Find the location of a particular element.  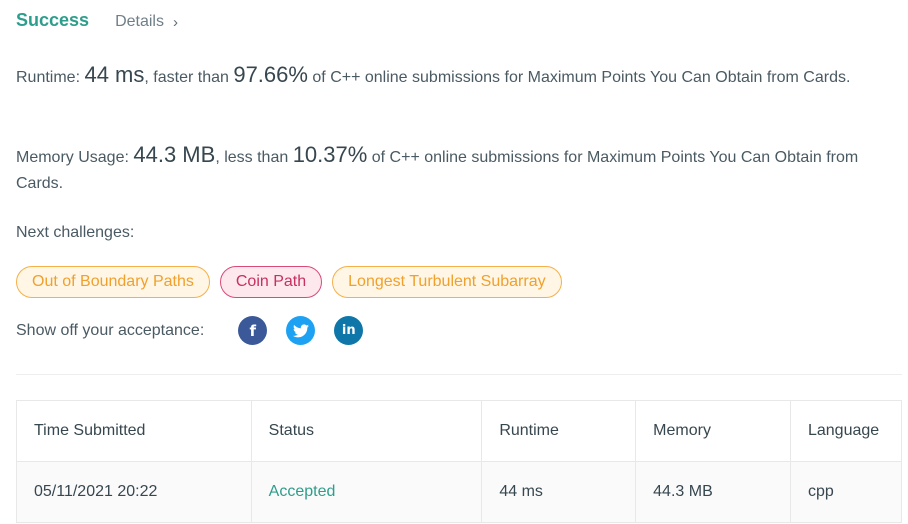

details-link: Details › is located at coordinates (146, 22).